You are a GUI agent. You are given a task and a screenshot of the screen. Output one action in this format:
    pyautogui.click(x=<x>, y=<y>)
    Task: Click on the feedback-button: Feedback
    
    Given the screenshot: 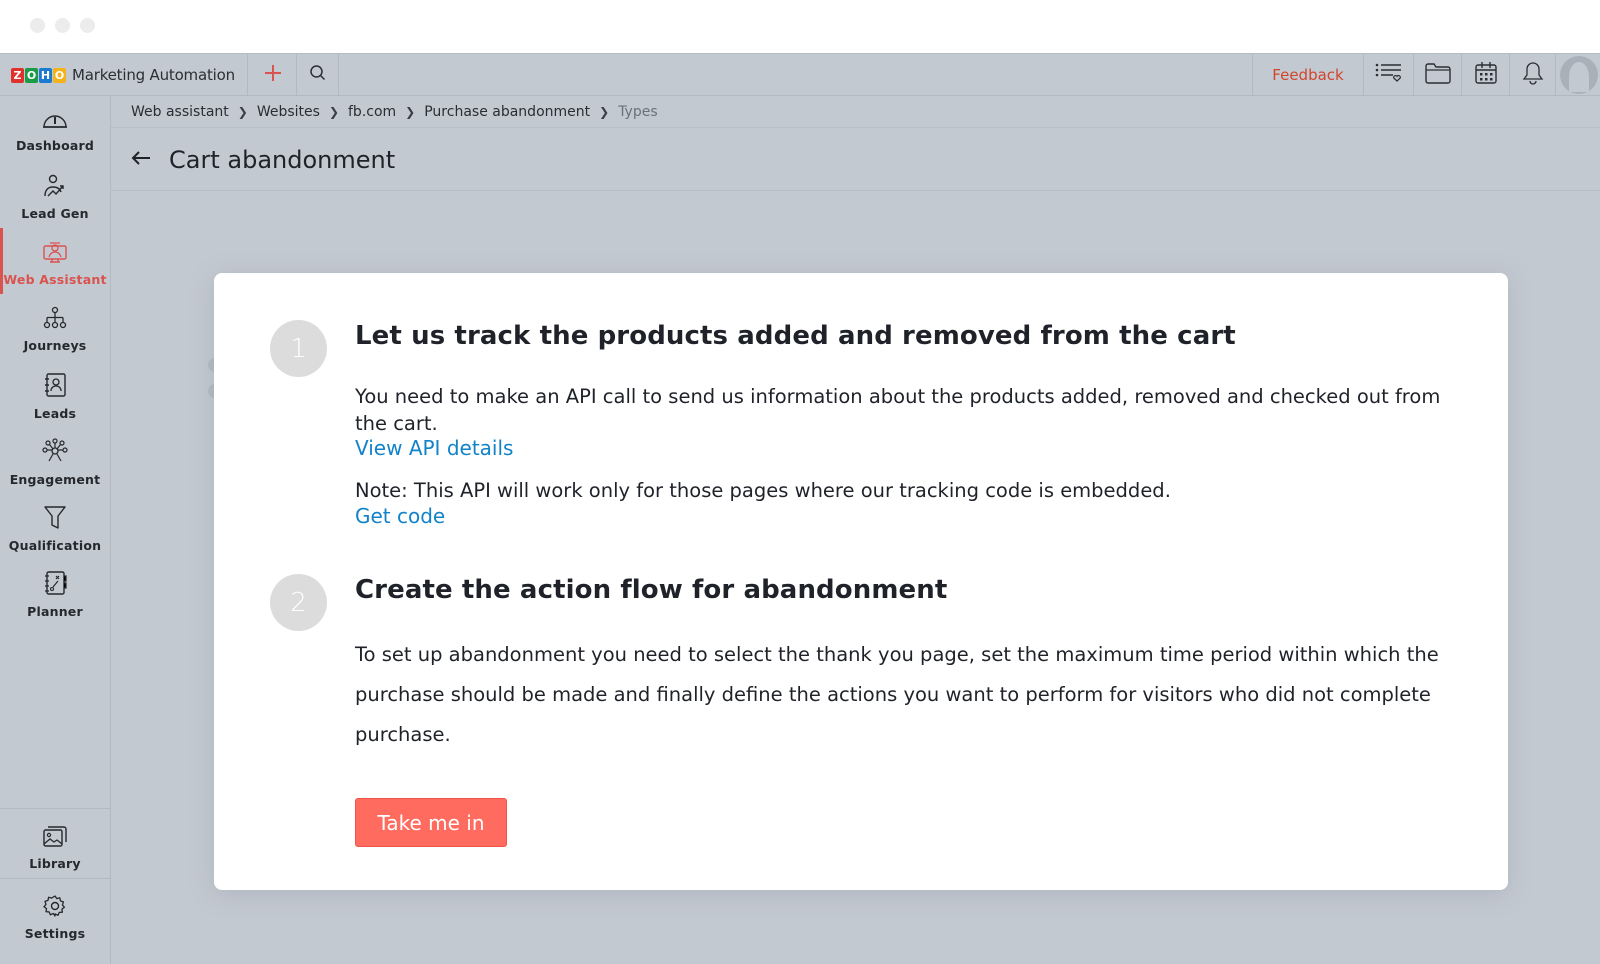 What is the action you would take?
    pyautogui.click(x=1308, y=75)
    